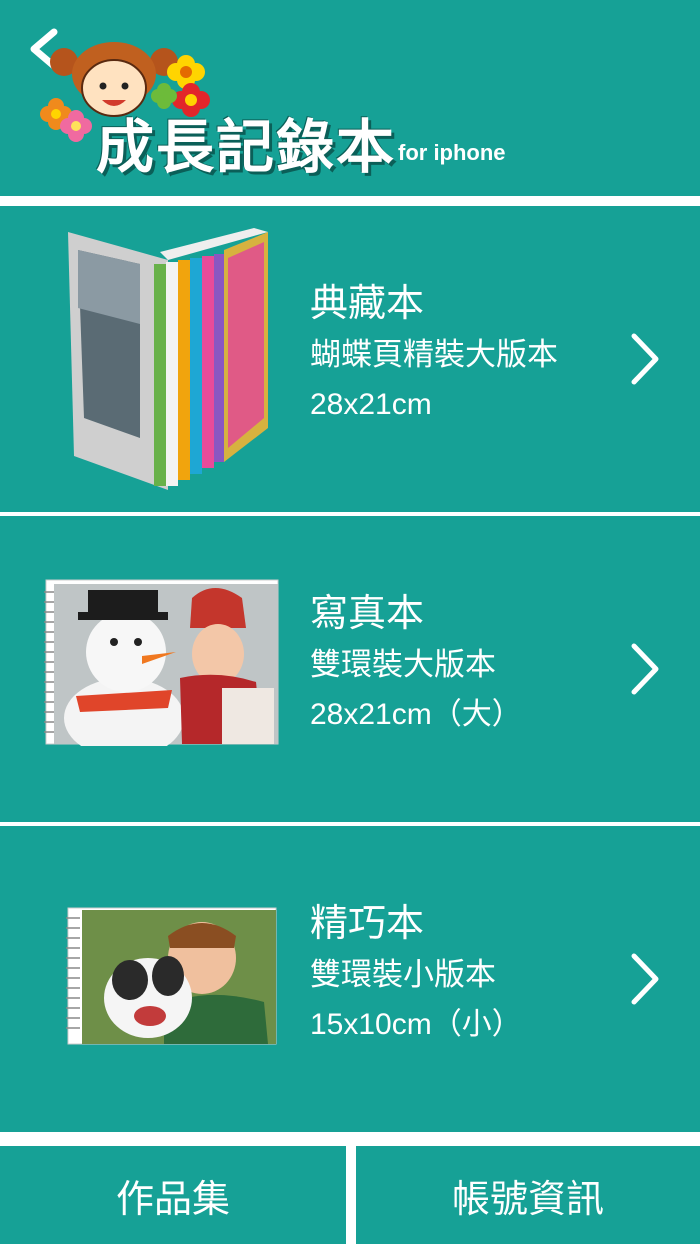 Image resolution: width=700 pixels, height=1244 pixels. Describe the element at coordinates (171, 976) in the screenshot. I see `boy-dog-photobook-thumbnail` at that location.